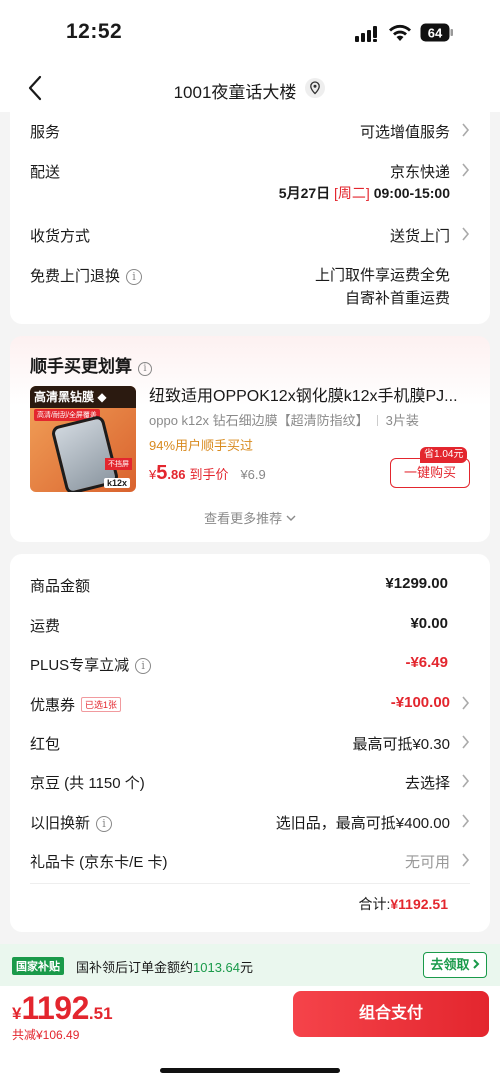  What do you see at coordinates (397, 298) in the screenshot?
I see `return-value-line2: 自寄补首重运费` at bounding box center [397, 298].